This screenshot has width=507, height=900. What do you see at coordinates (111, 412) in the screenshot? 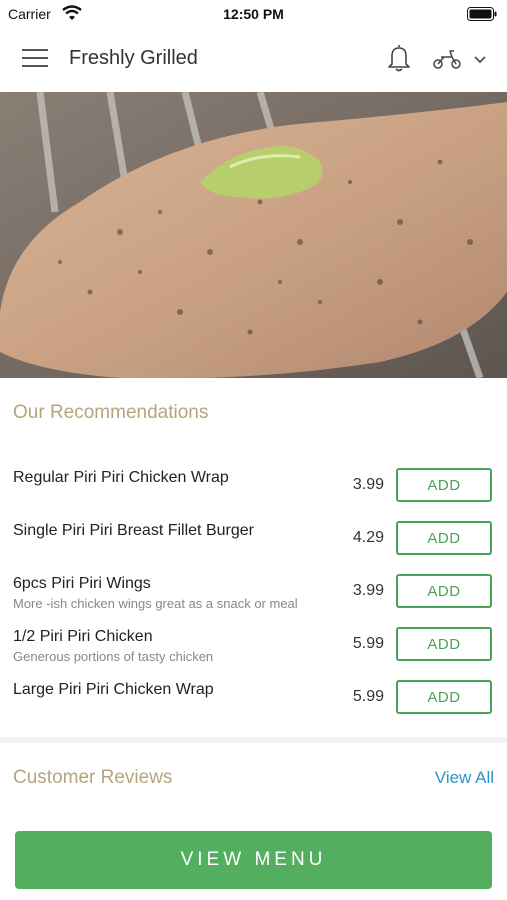
I see `recommendations-title: Our Recommendations` at bounding box center [111, 412].